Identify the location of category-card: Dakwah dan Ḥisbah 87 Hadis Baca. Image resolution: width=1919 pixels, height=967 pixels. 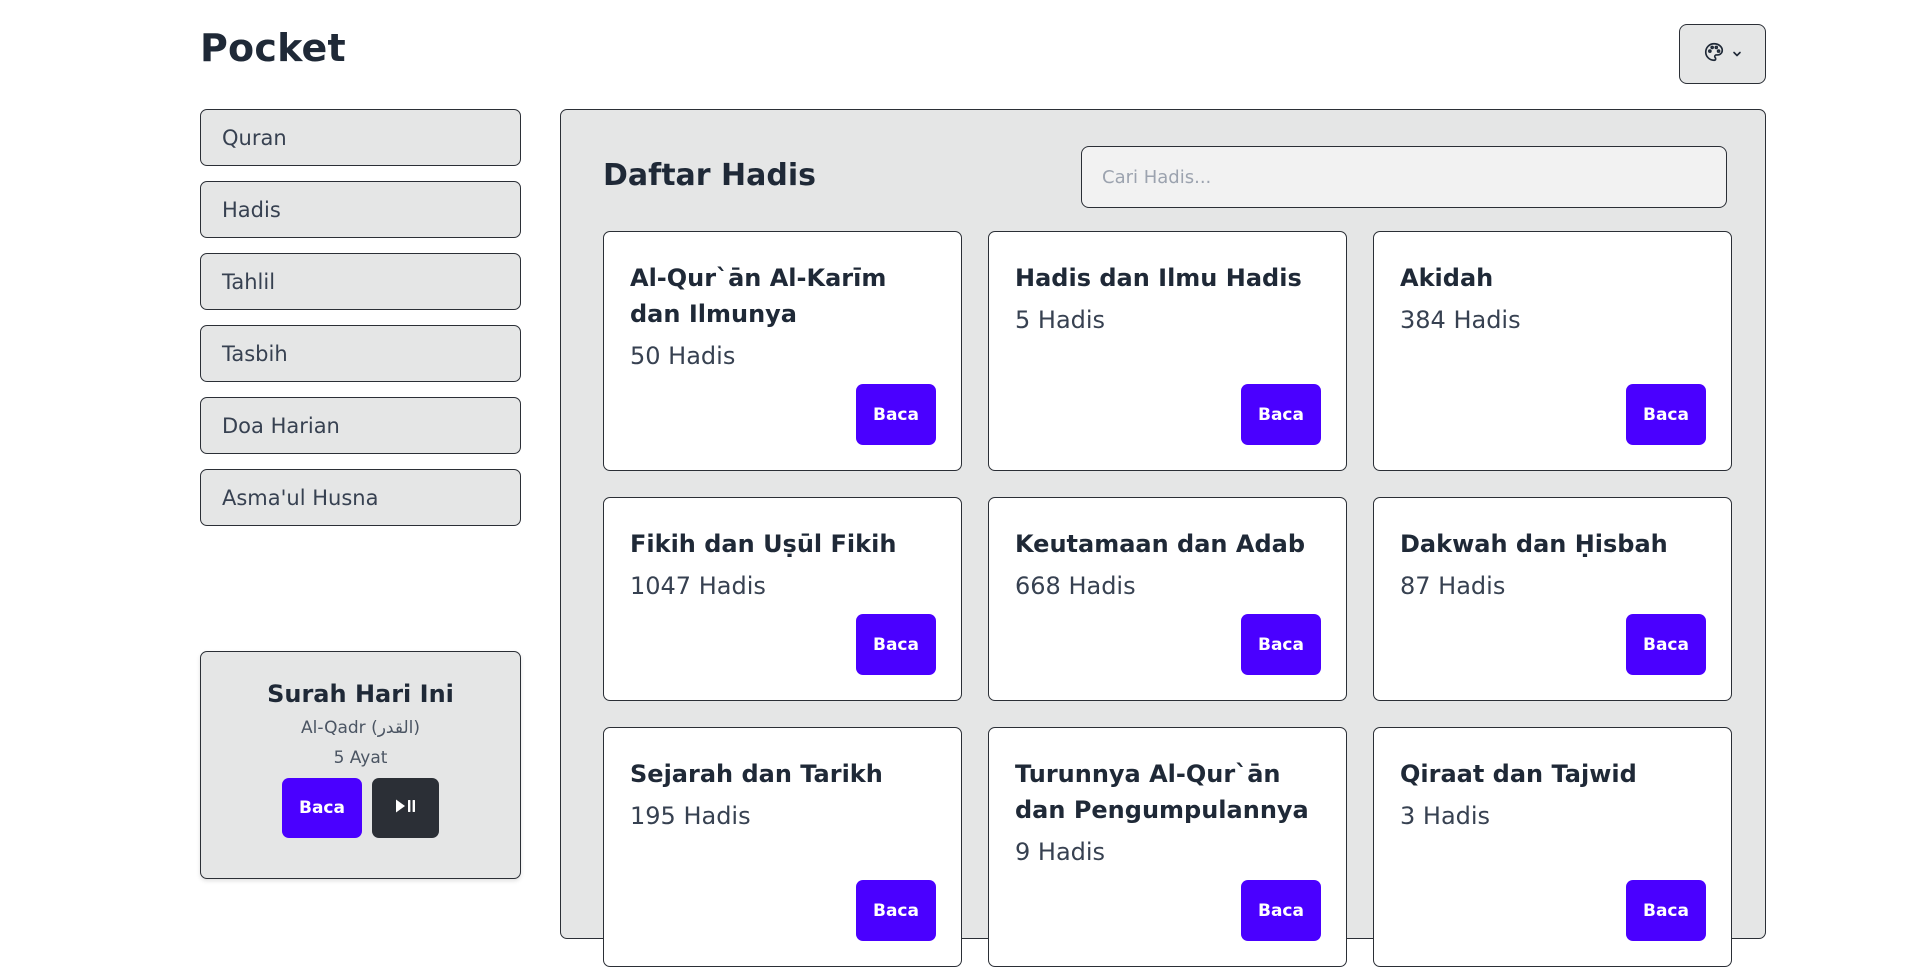
(1552, 599).